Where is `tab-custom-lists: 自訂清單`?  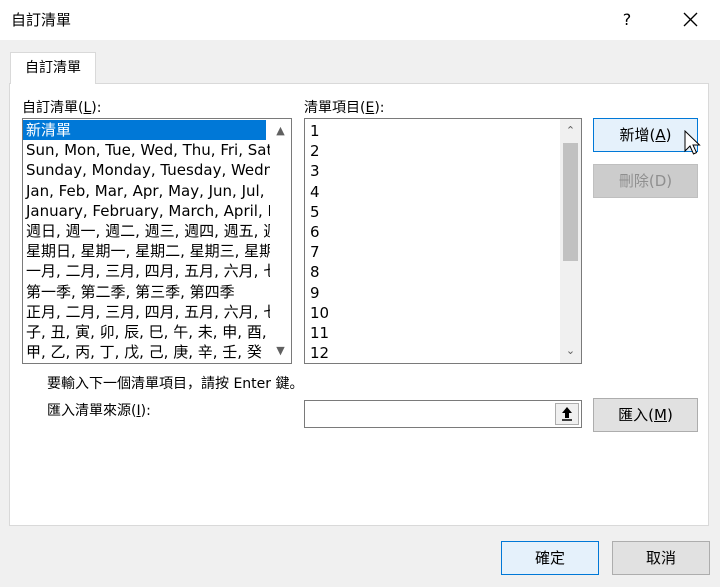
tab-custom-lists: 自訂清單 is located at coordinates (53, 68).